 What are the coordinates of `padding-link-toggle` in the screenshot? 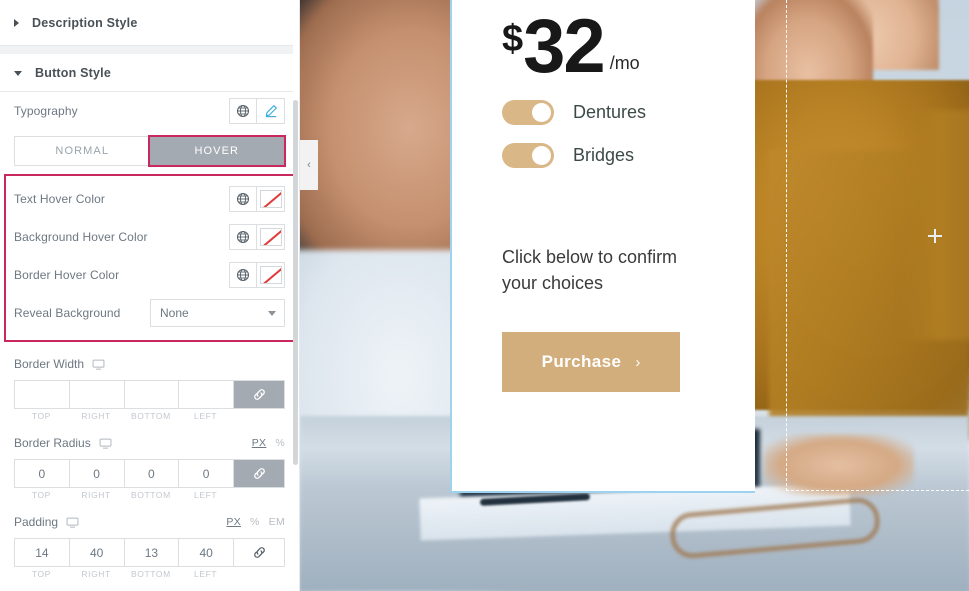 It's located at (259, 552).